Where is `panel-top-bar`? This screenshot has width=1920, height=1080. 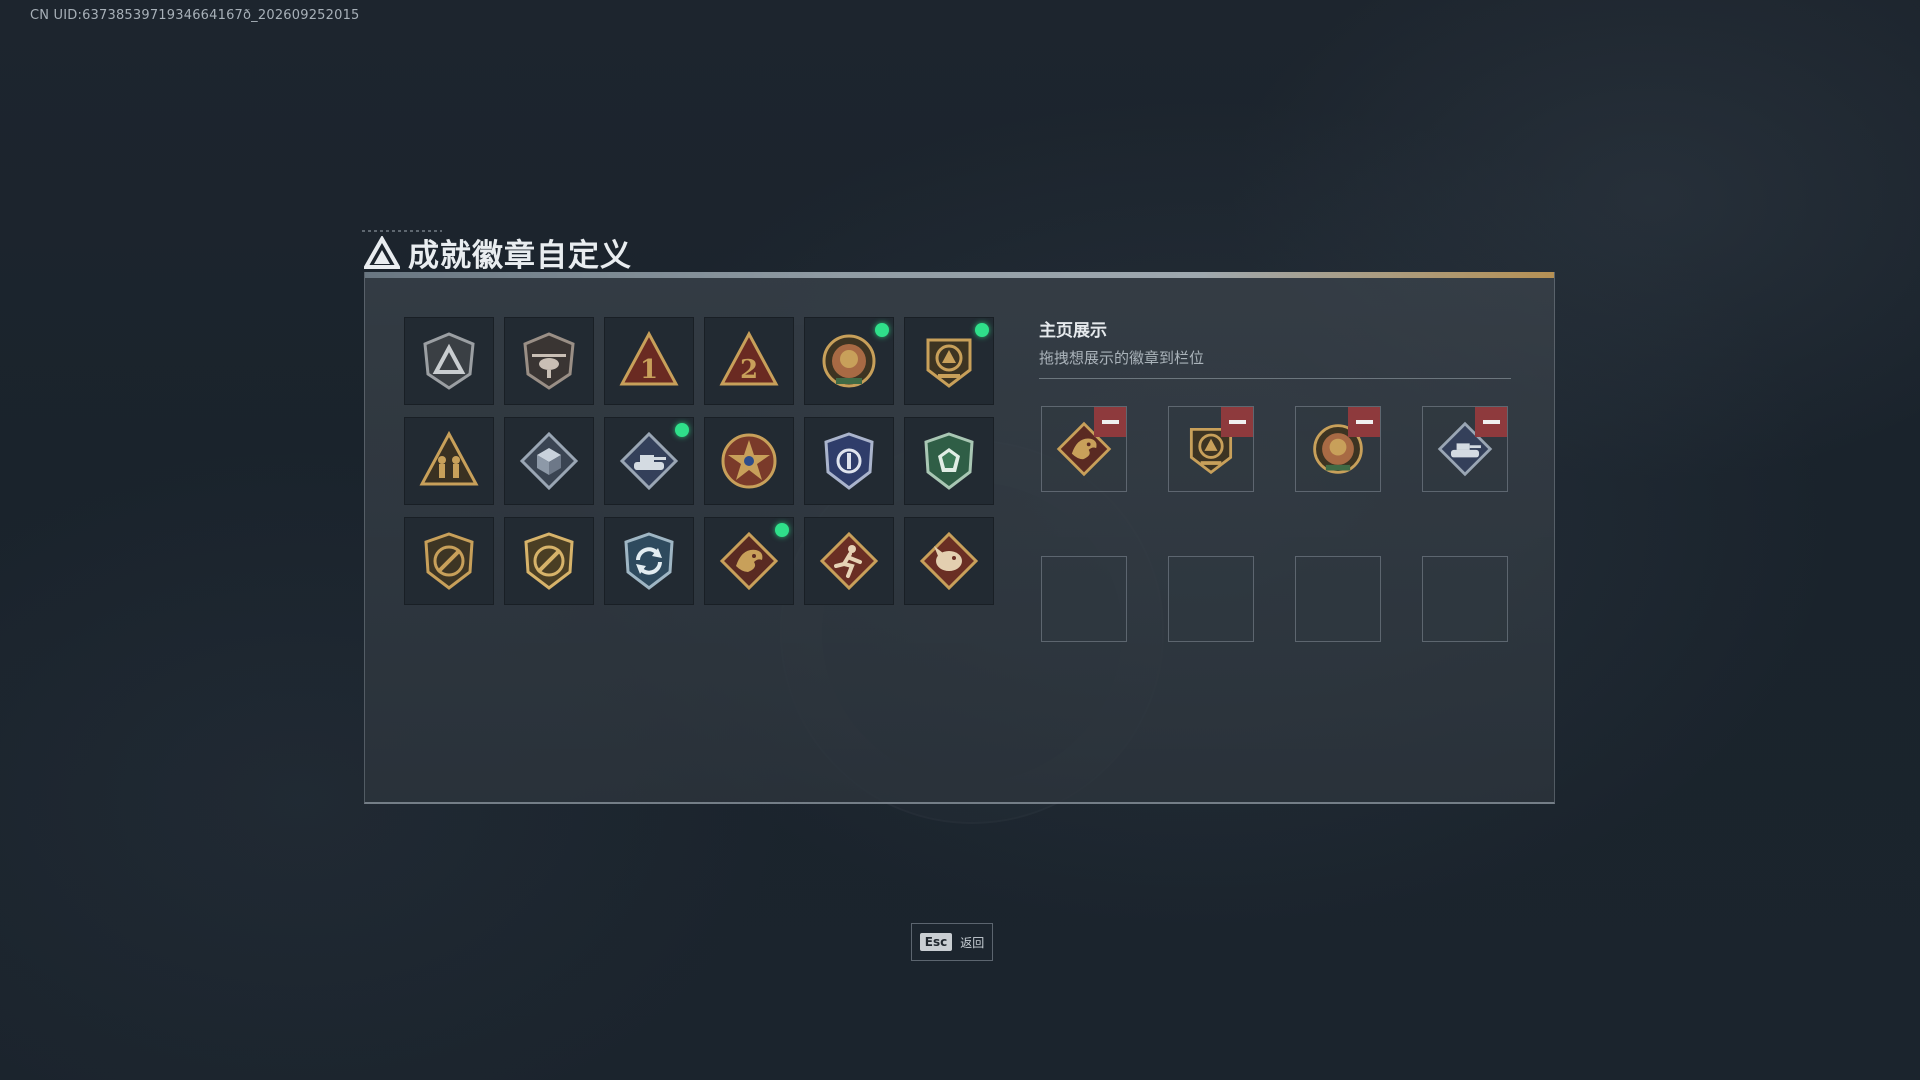 panel-top-bar is located at coordinates (959, 275).